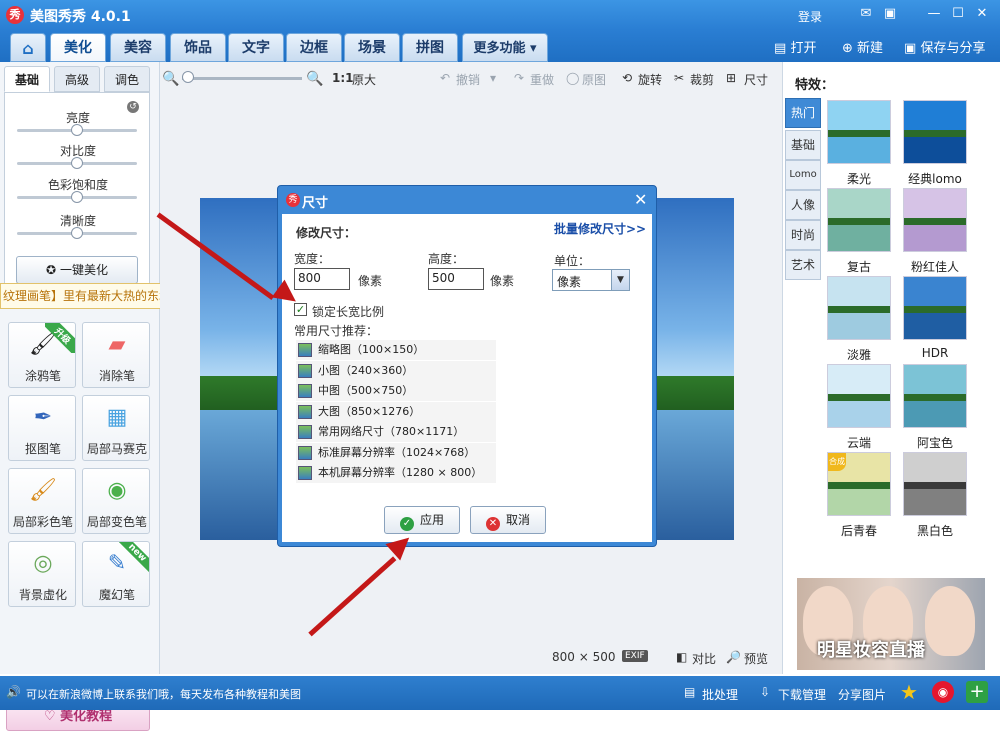 This screenshot has height=731, width=1000. I want to click on subtab-advanced: 高级, so click(77, 79).